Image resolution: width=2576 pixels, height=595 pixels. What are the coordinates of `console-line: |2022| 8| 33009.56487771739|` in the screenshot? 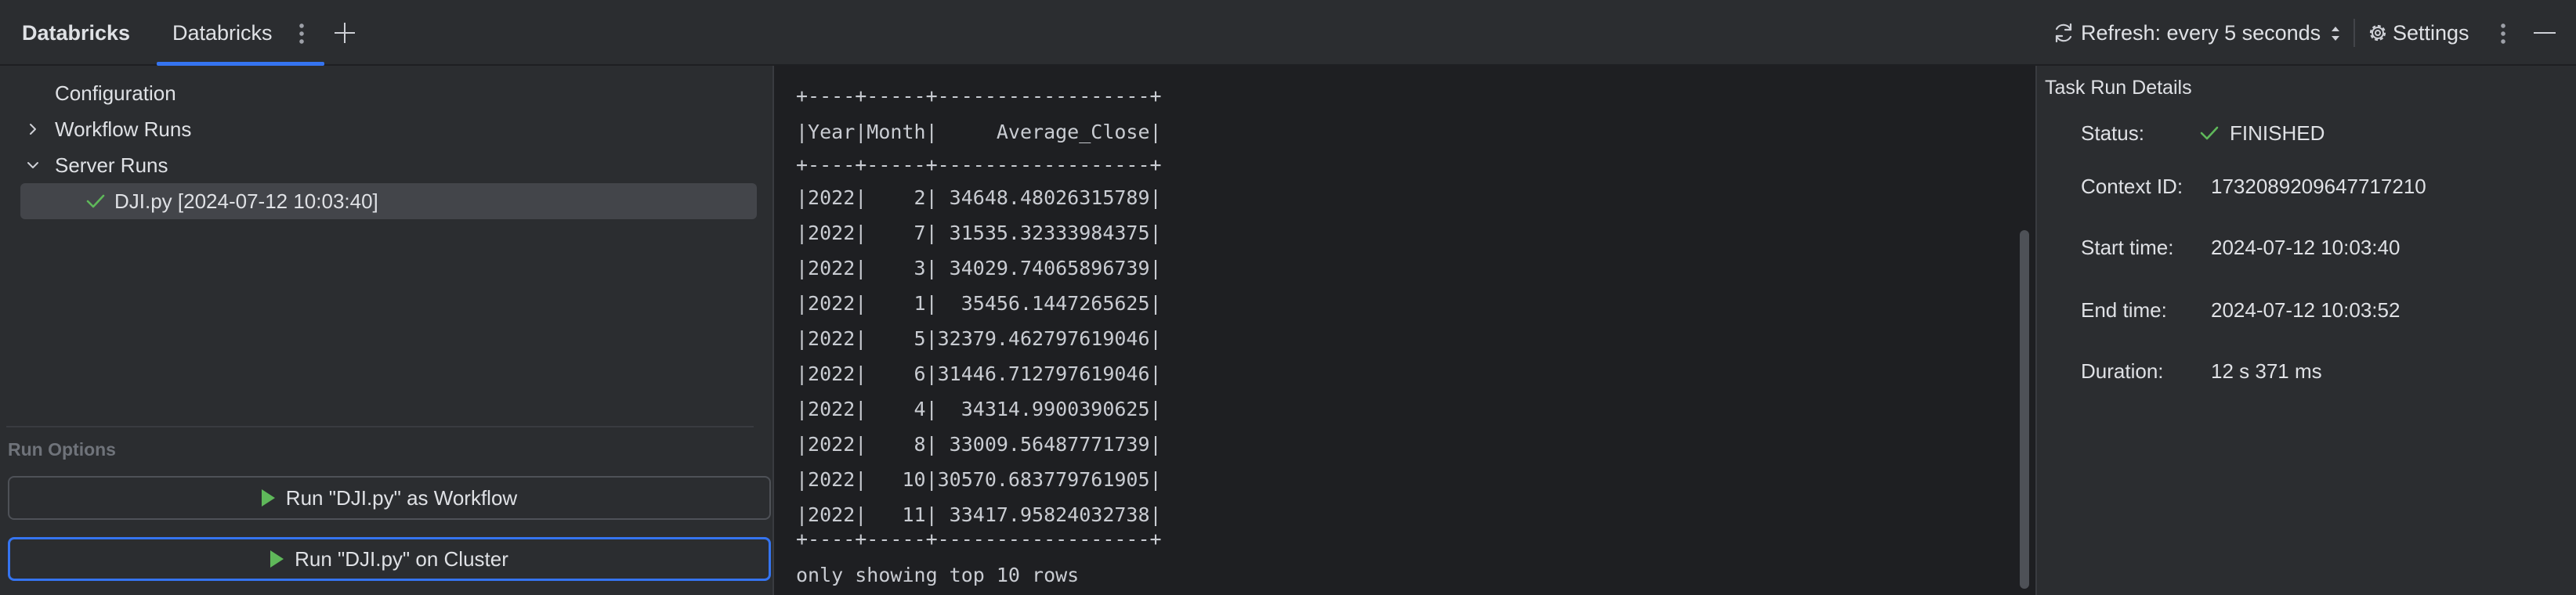 It's located at (979, 444).